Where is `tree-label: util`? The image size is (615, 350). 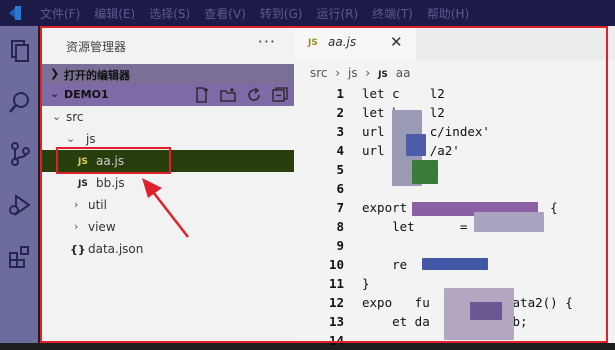
tree-label: util is located at coordinates (97, 205).